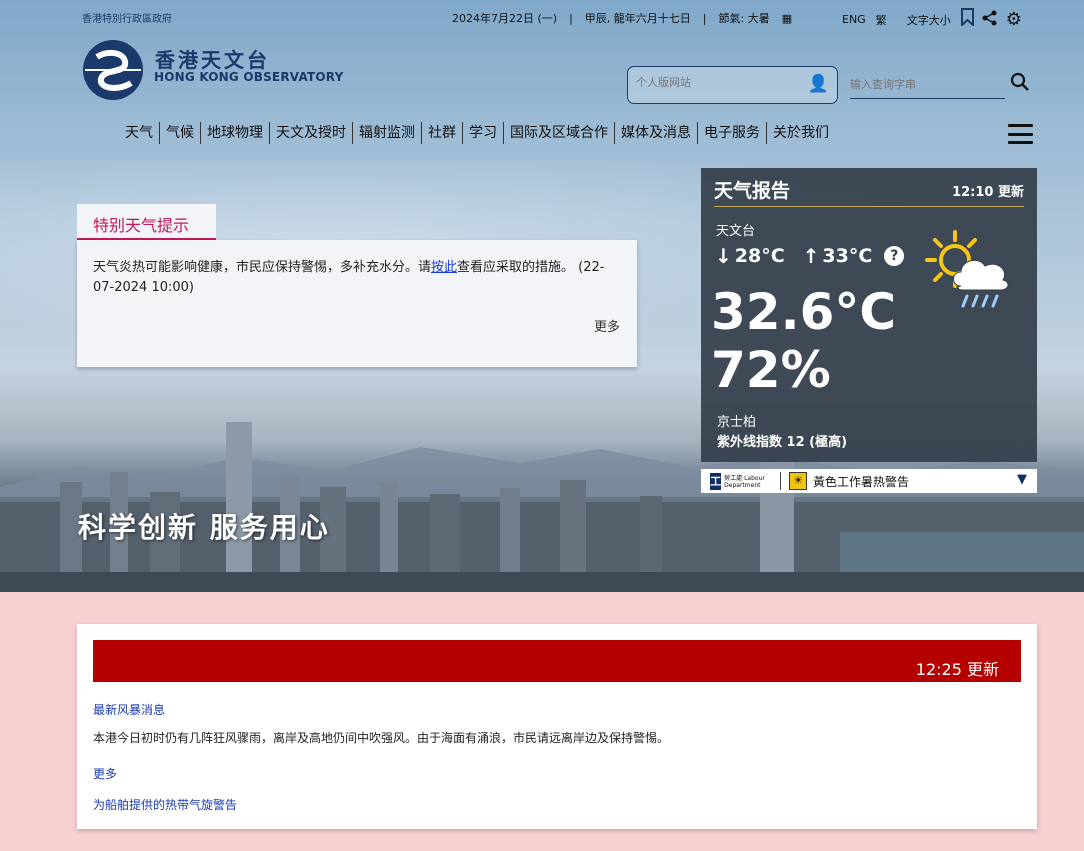  I want to click on date-bar: 2024年7月22日 (一) | 甲辰, 龍年六月十七日 | 節氣: 大暑 ▦, so click(622, 18).